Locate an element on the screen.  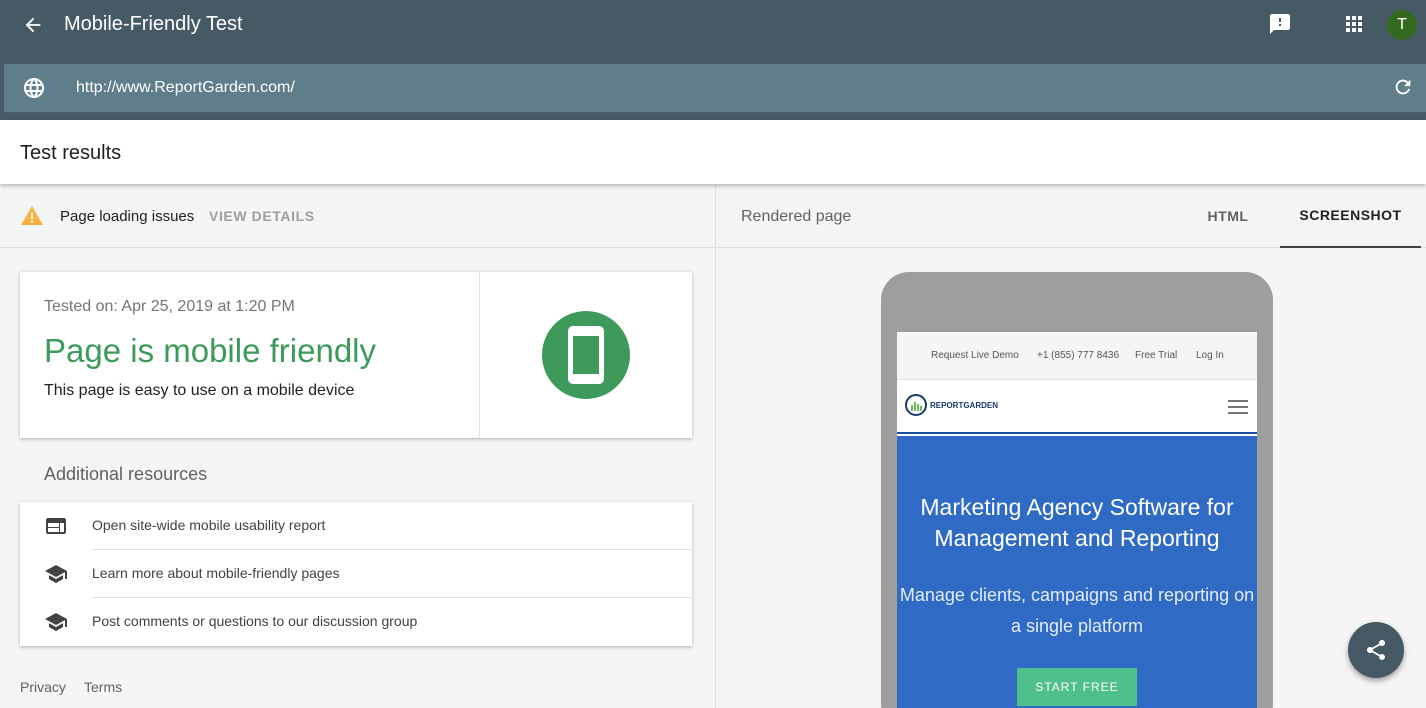
tab-screenshot: SCREENSHOT is located at coordinates (1350, 216).